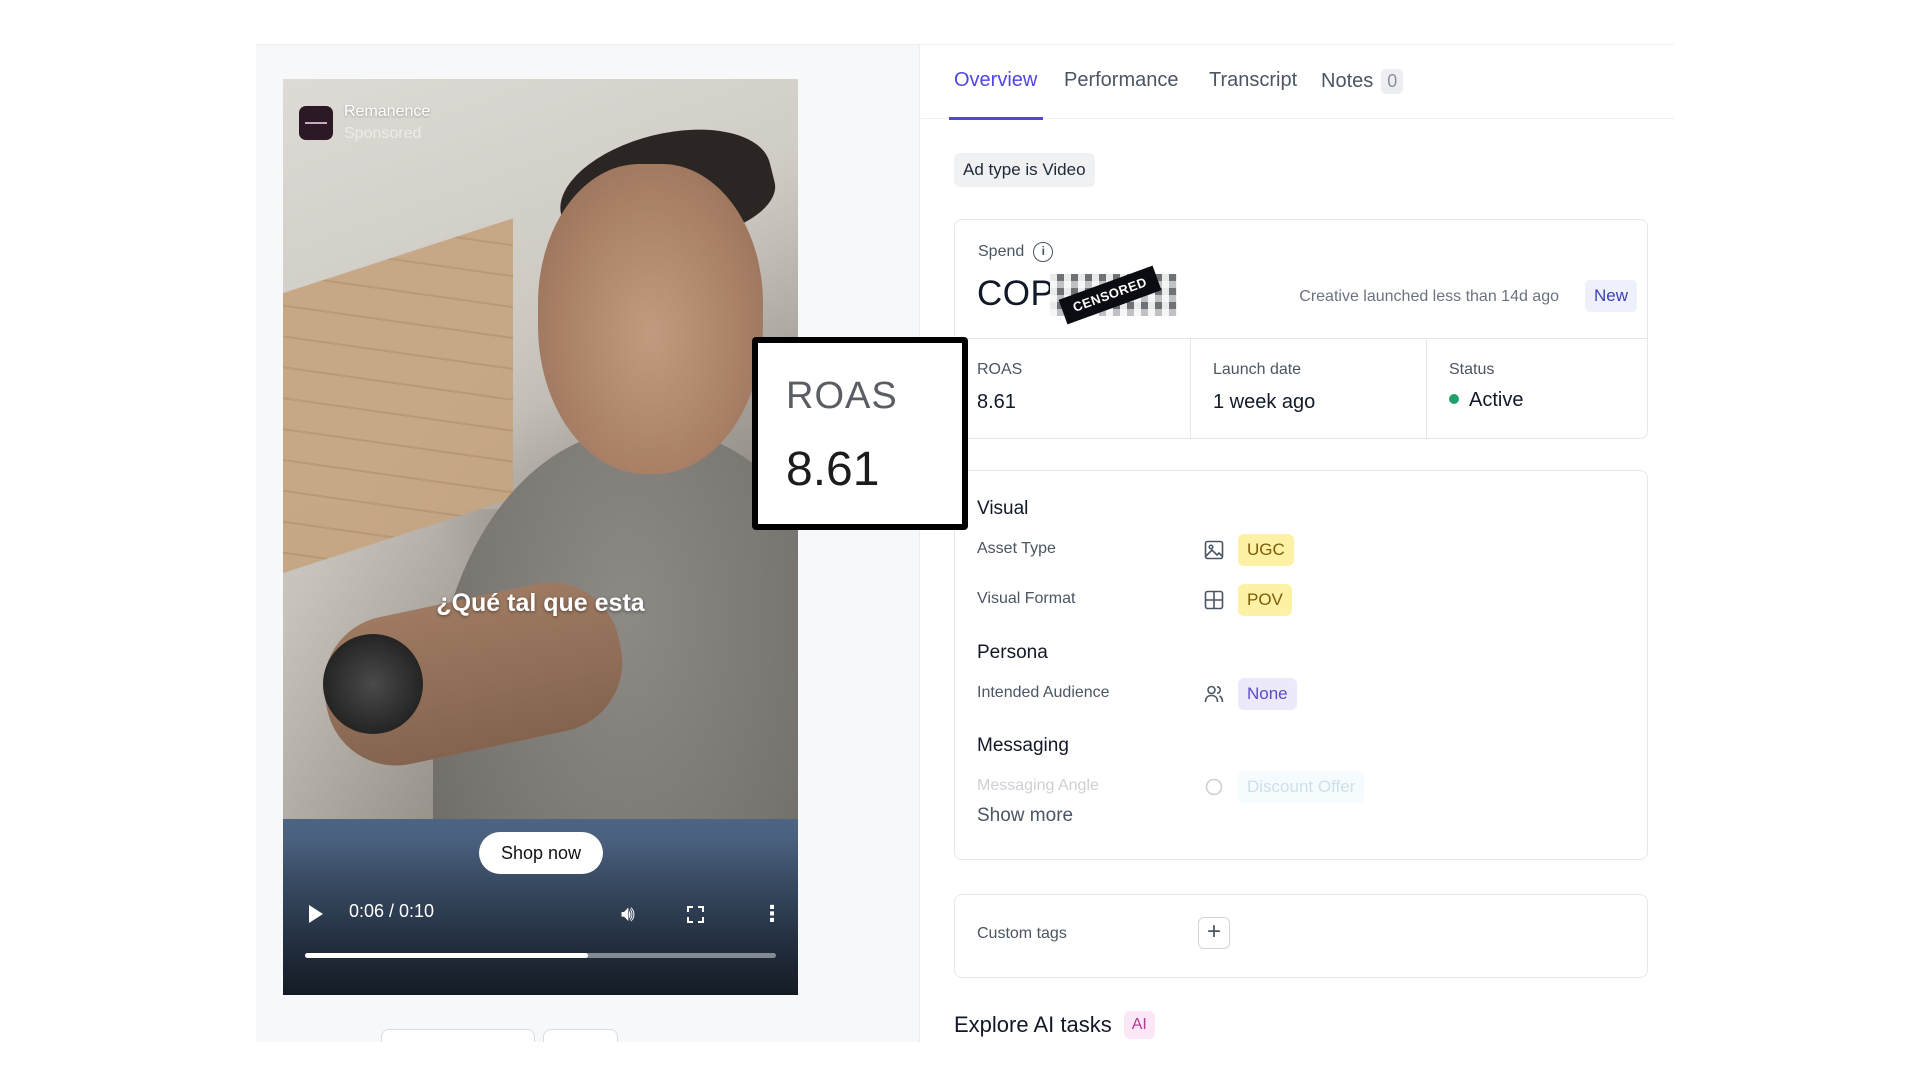  What do you see at coordinates (1016, 293) in the screenshot?
I see `spend-value: COP` at bounding box center [1016, 293].